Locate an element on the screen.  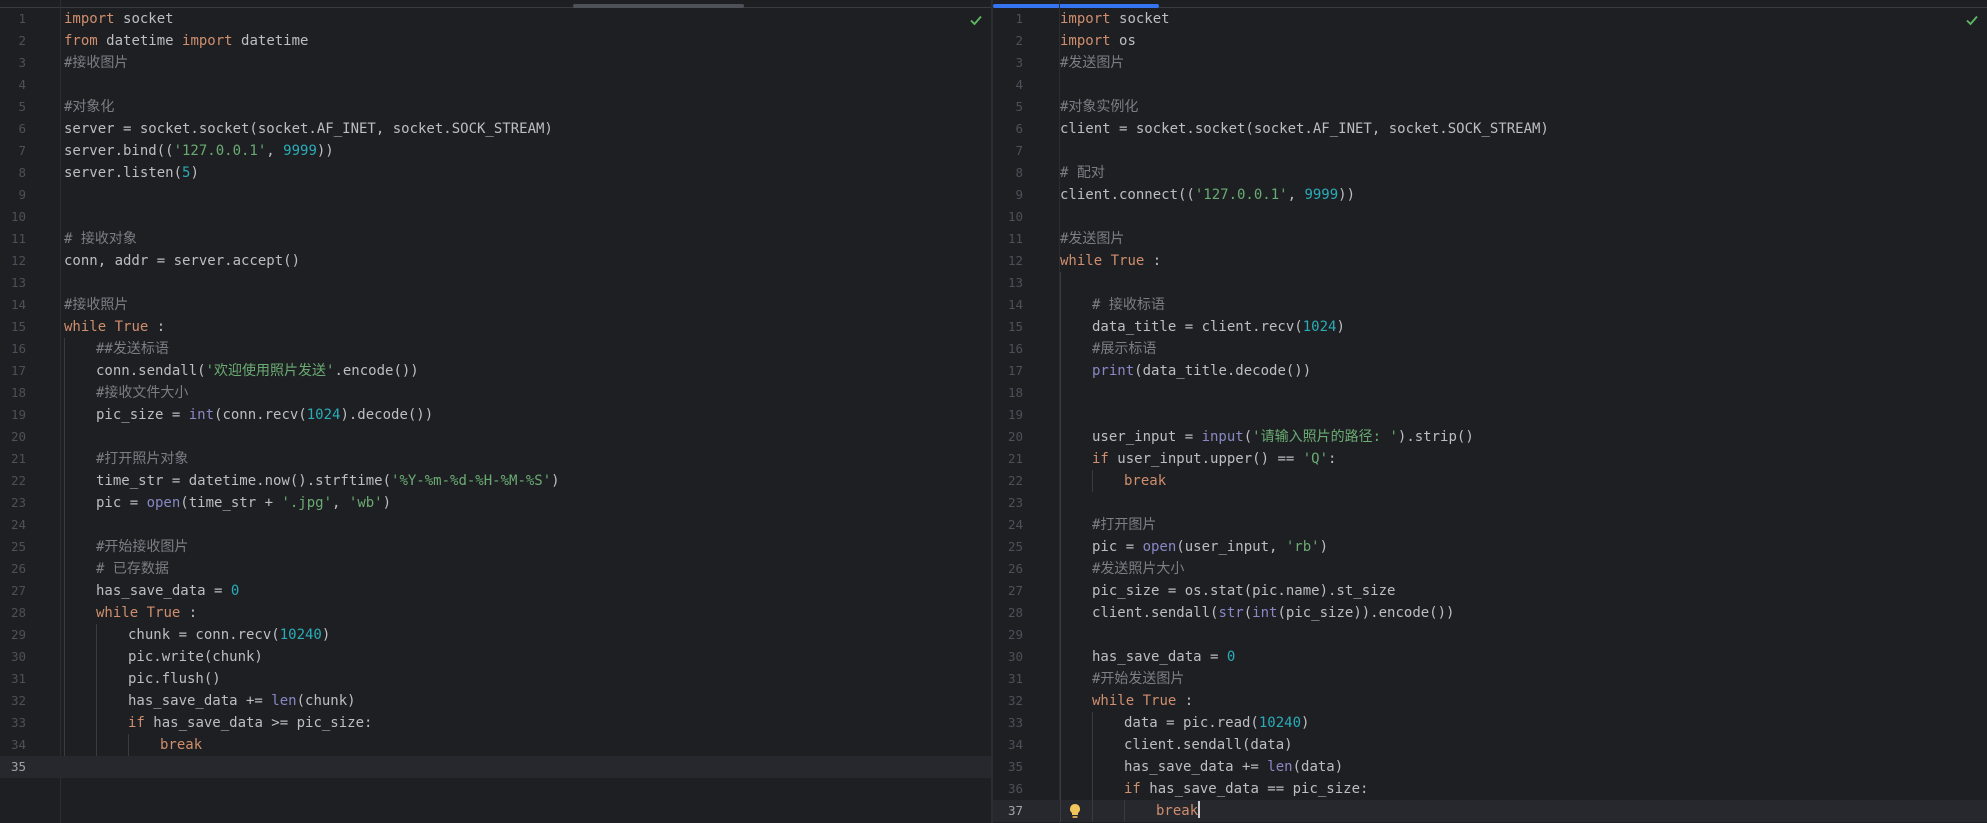
code-line: 17 conn.sendall('欢迎使用照片发送'.encode()) is located at coordinates (495, 371).